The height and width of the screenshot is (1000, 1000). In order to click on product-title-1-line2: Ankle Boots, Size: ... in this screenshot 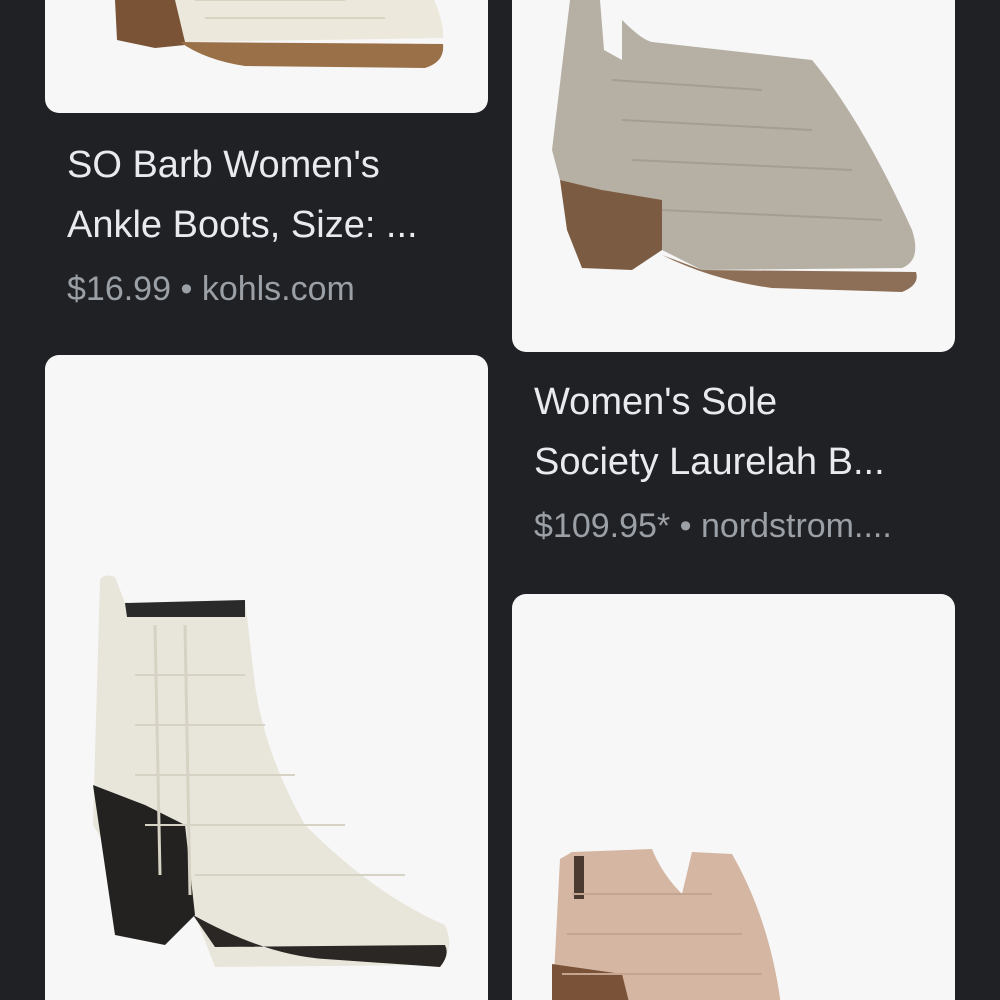, I will do `click(242, 225)`.